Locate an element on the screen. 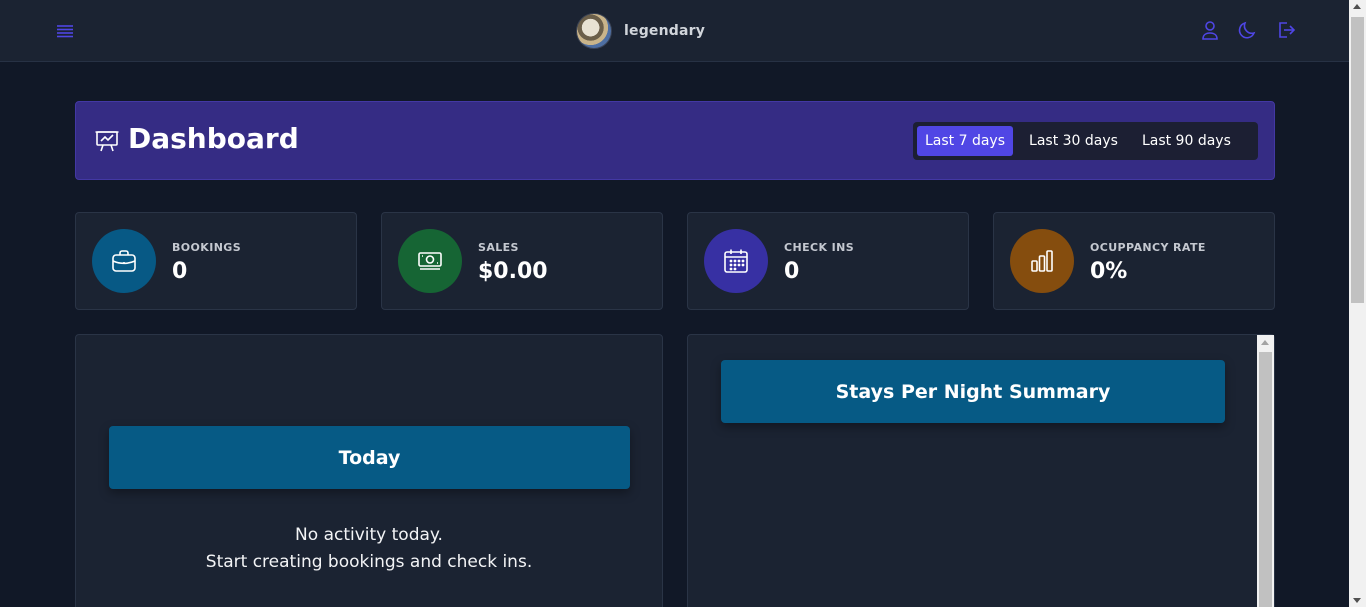 The image size is (1366, 607). stat-label: CHECK INS is located at coordinates (819, 247).